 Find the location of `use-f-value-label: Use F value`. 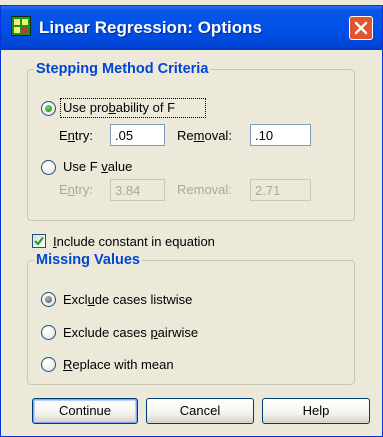

use-f-value-label: Use F value is located at coordinates (98, 166).